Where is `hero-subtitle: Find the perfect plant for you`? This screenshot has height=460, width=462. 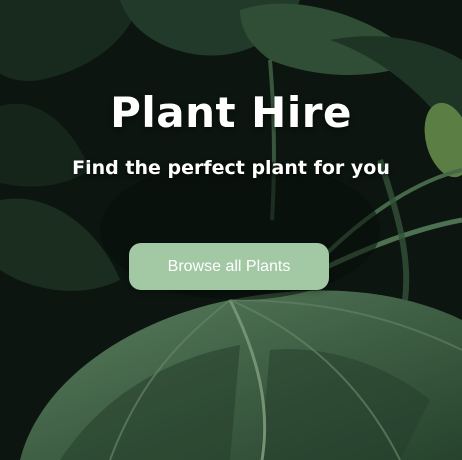
hero-subtitle: Find the perfect plant for you is located at coordinates (231, 168).